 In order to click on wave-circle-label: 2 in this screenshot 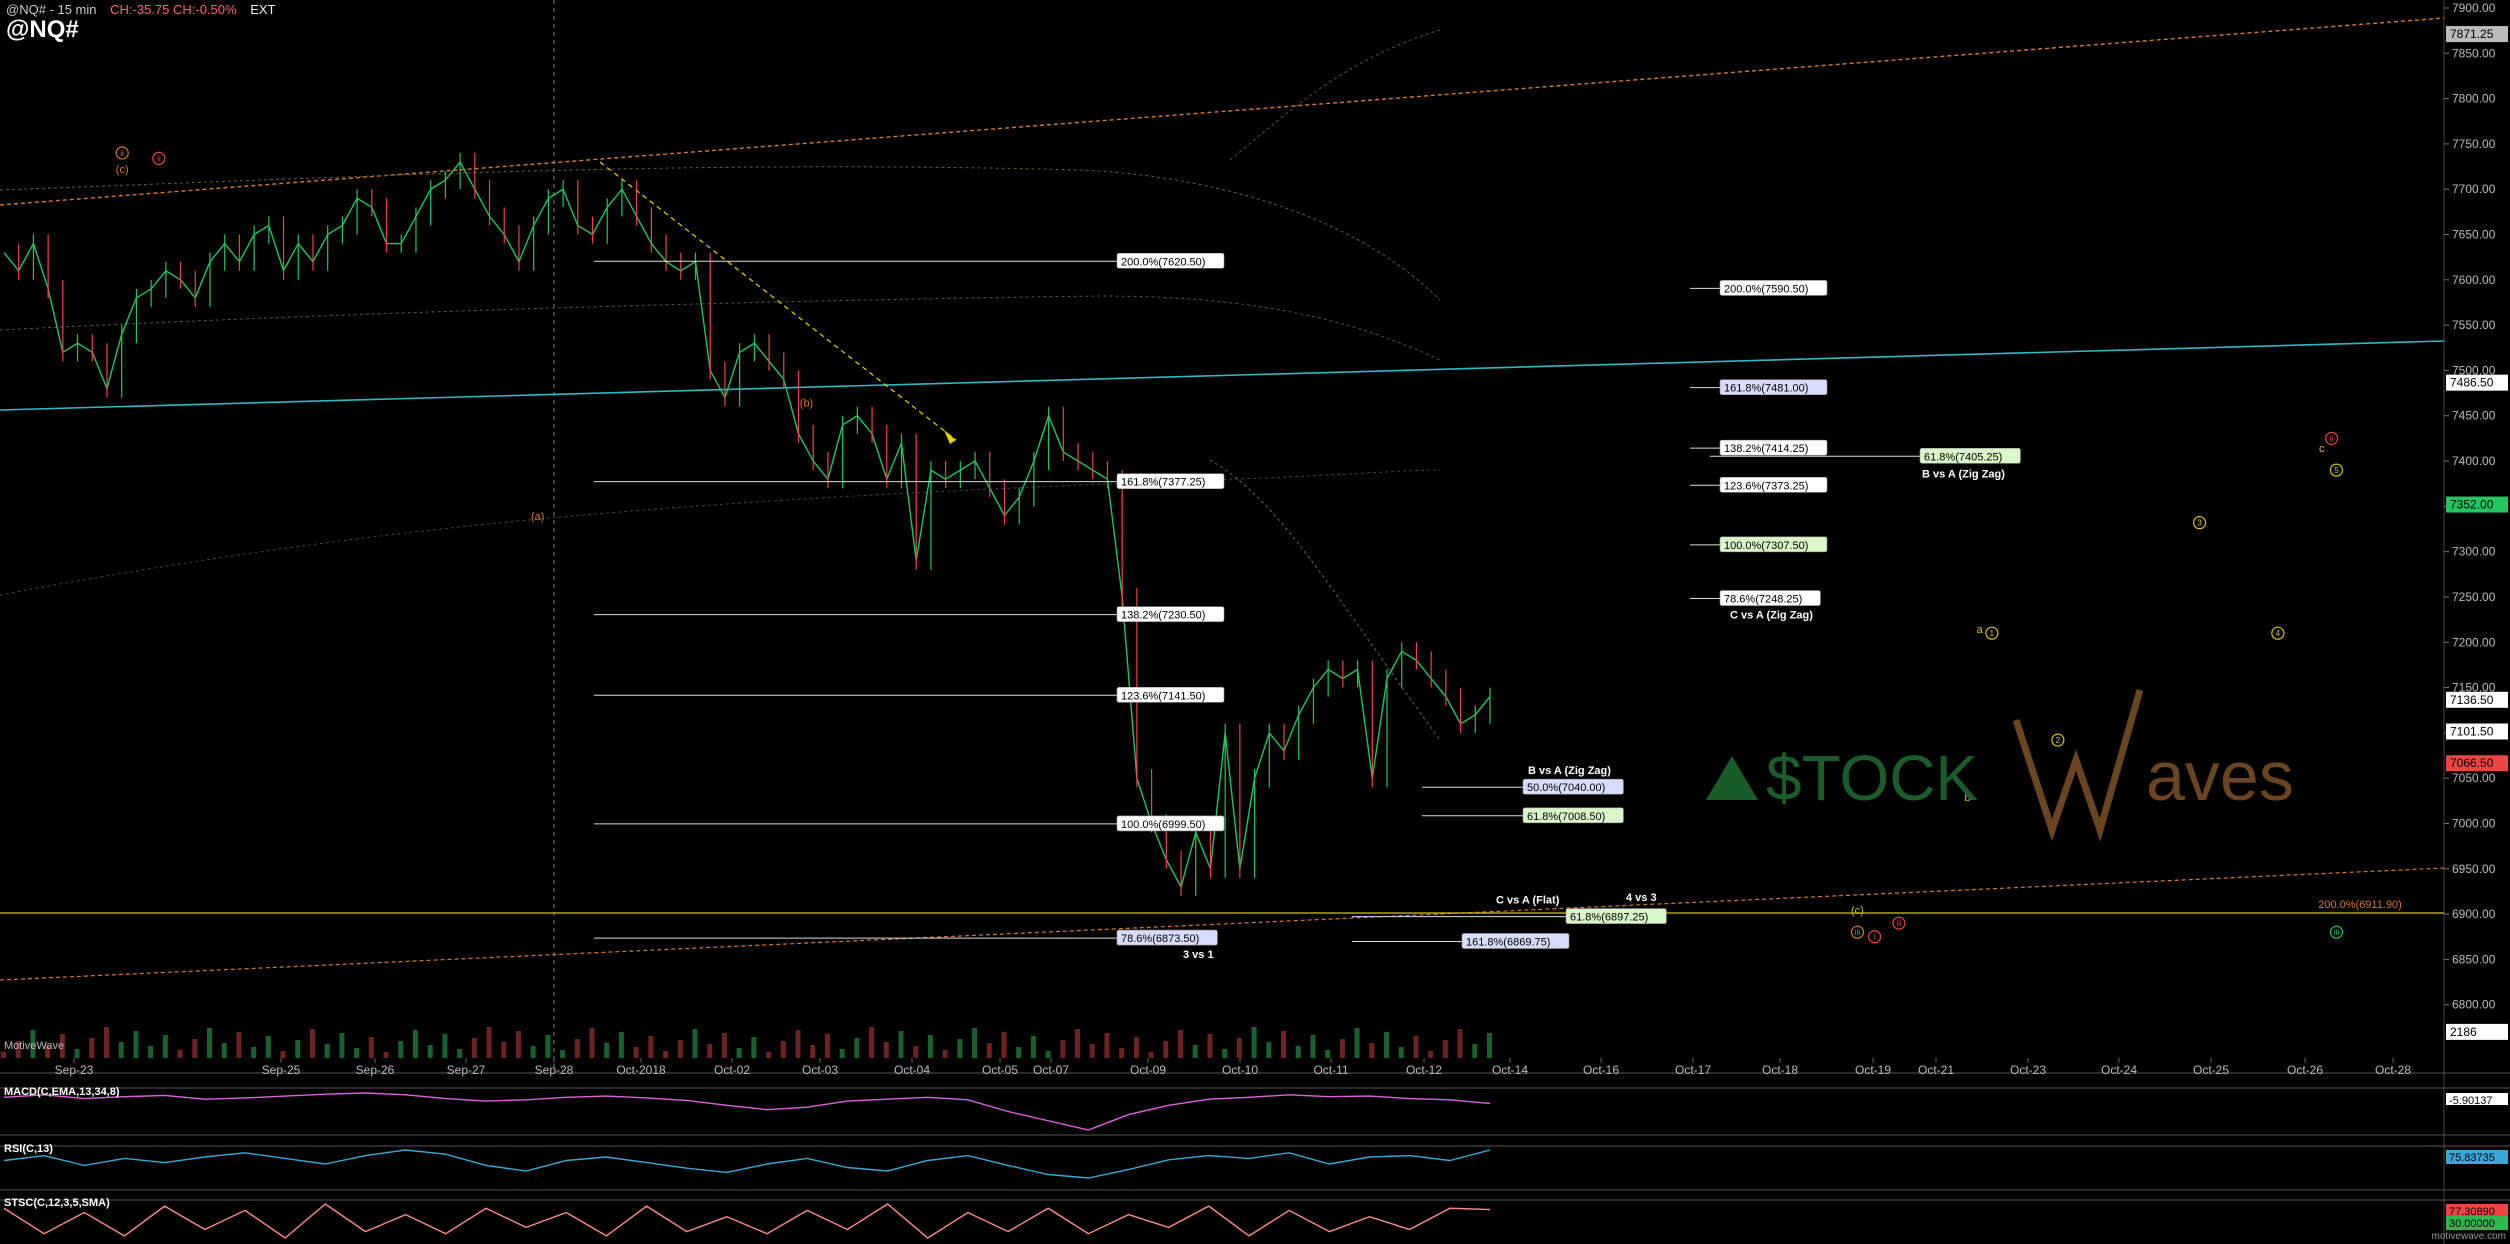, I will do `click(2058, 740)`.